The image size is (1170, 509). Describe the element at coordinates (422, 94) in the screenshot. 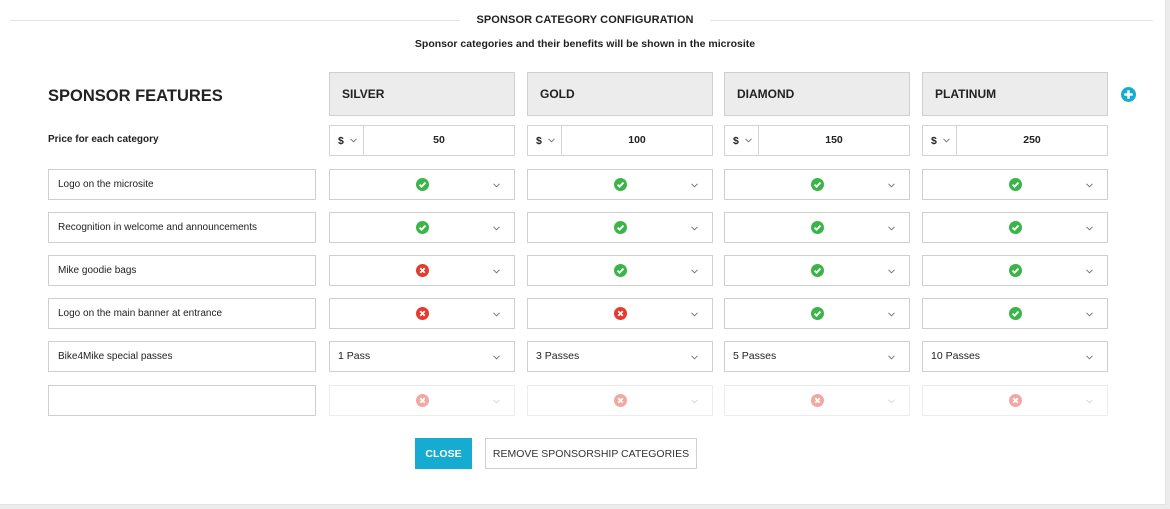

I see `category-header-0: SILVER` at that location.